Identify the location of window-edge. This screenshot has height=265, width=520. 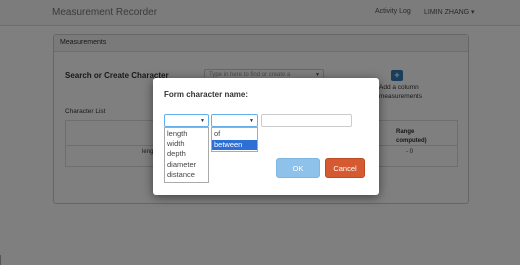
(0, 260).